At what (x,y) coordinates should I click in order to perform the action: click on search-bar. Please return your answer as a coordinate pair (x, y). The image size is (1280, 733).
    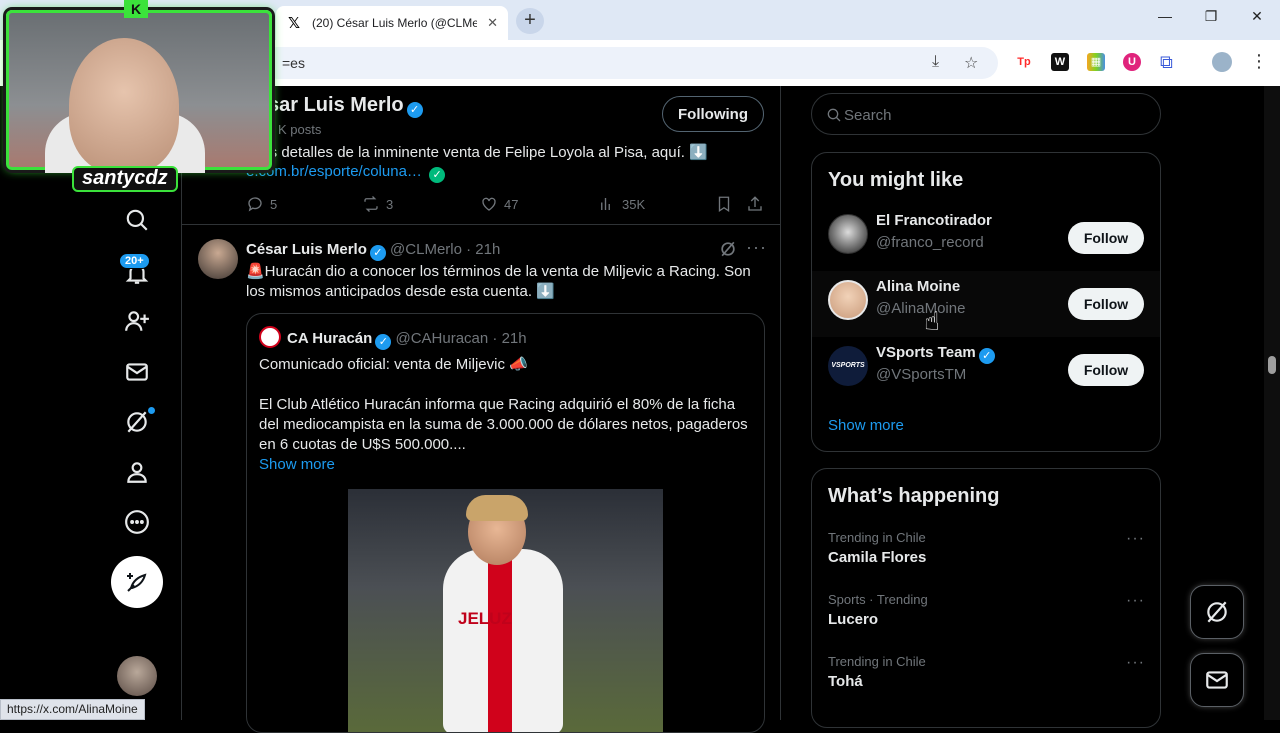
    Looking at the image, I should click on (986, 114).